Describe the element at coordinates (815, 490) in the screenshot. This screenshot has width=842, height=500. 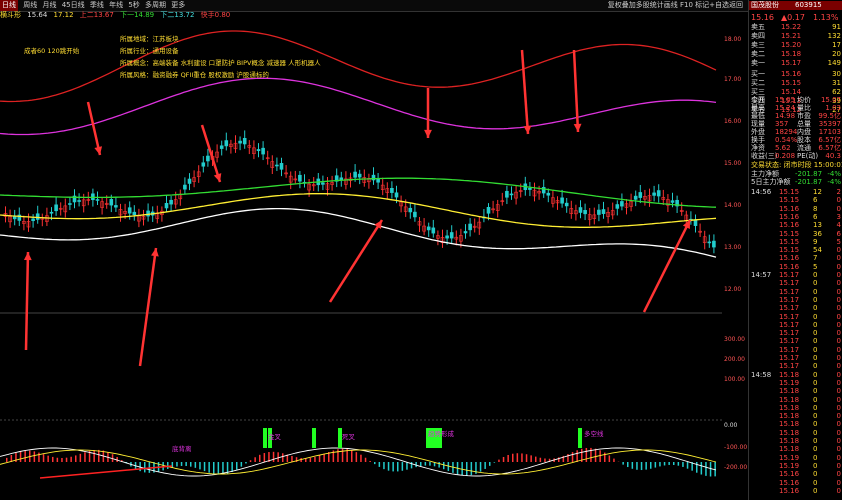
I see `tick-volume: 0` at that location.